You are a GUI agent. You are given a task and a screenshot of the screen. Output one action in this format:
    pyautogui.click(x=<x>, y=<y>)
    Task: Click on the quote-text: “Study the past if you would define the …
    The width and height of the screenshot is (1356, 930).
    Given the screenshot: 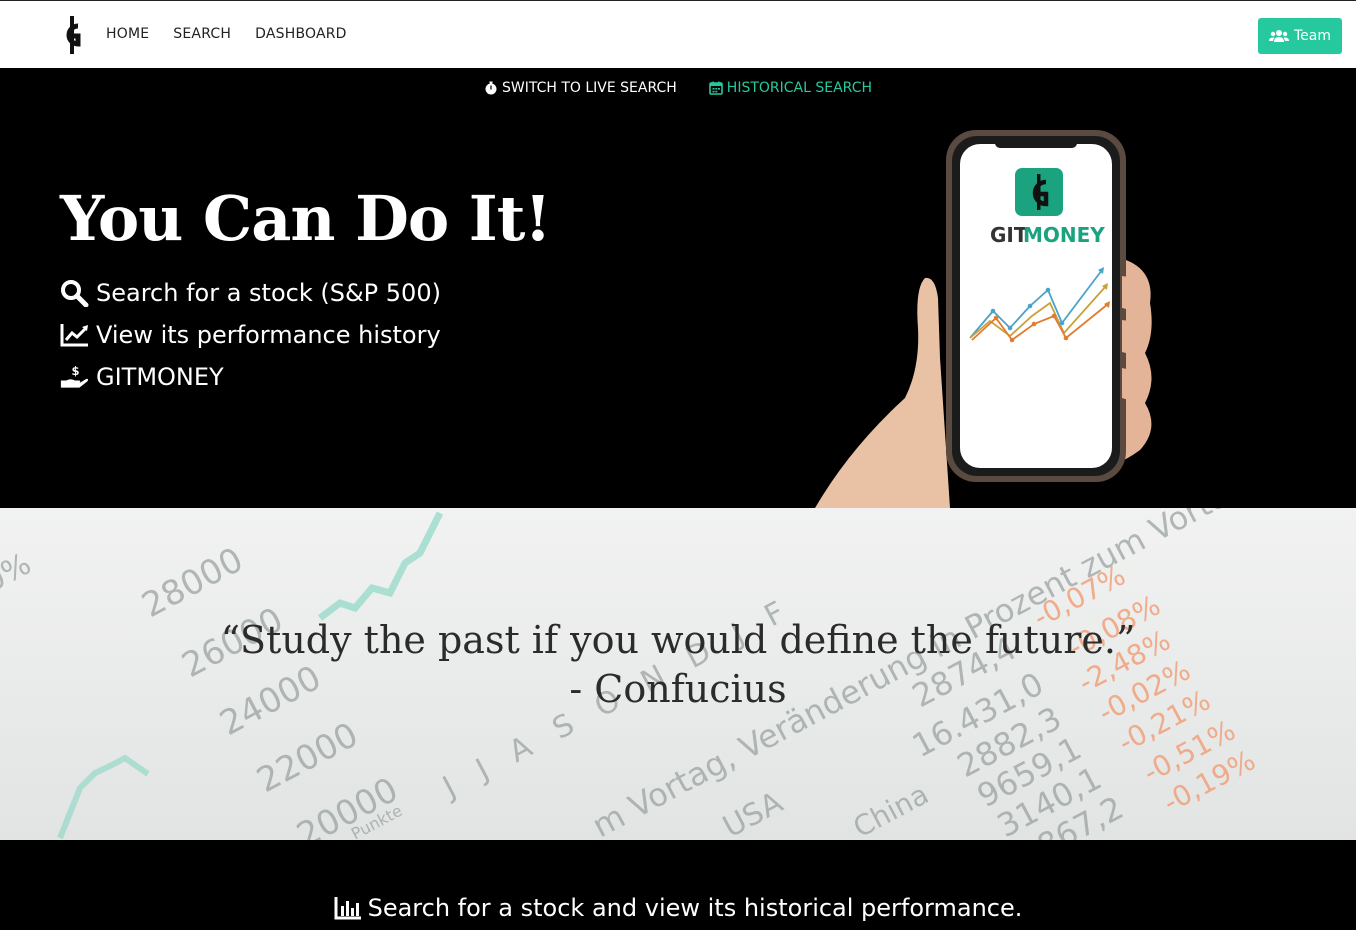 What is the action you would take?
    pyautogui.click(x=678, y=665)
    